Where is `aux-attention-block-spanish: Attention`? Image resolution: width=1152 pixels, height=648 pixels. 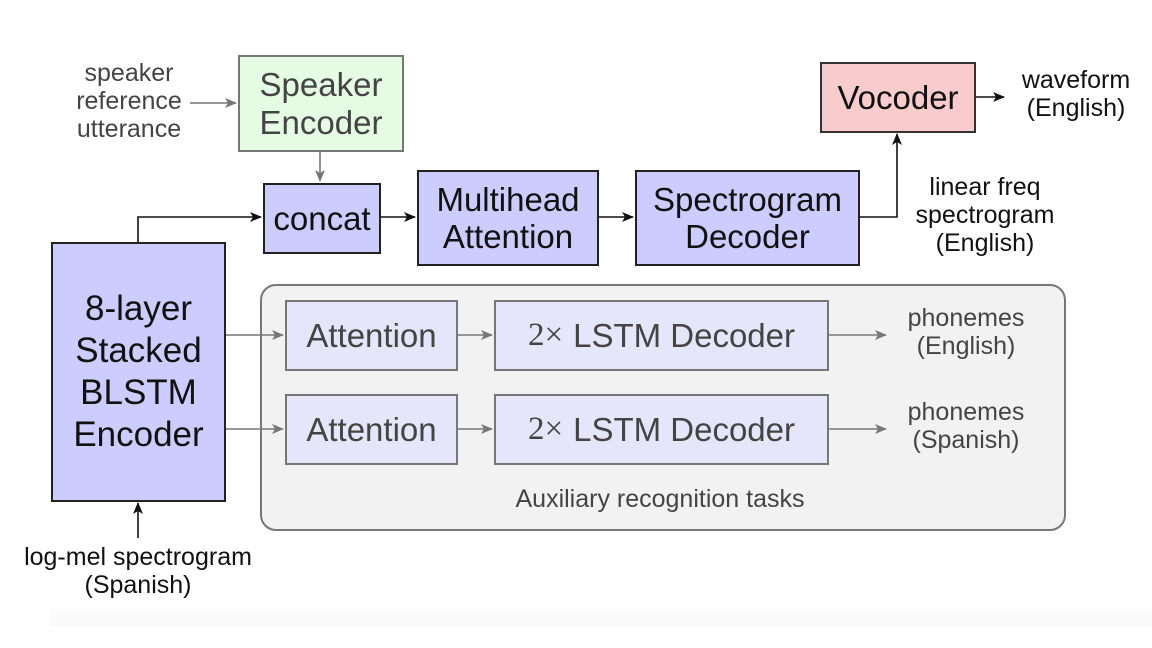
aux-attention-block-spanish: Attention is located at coordinates (371, 429).